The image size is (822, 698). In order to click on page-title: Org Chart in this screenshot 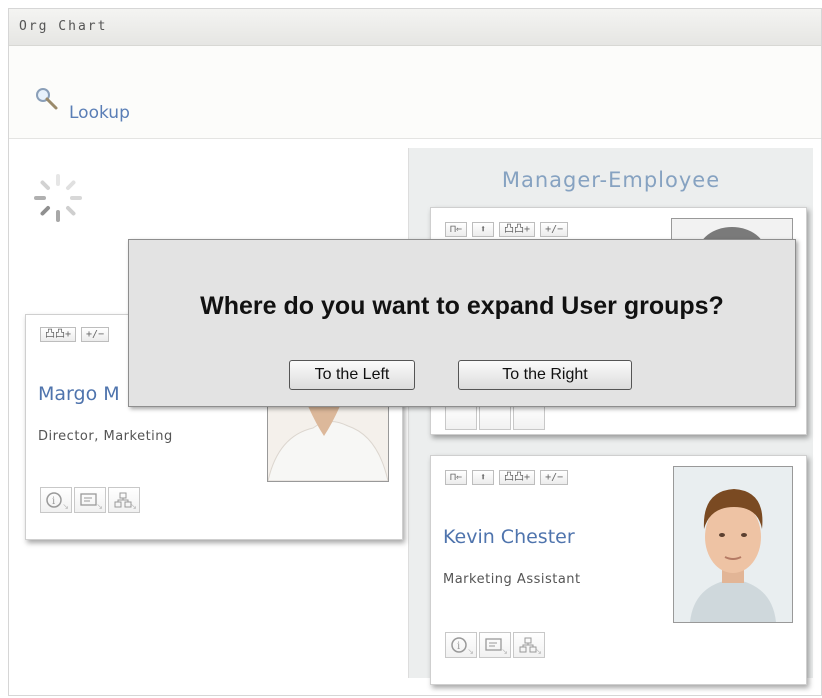, I will do `click(63, 26)`.